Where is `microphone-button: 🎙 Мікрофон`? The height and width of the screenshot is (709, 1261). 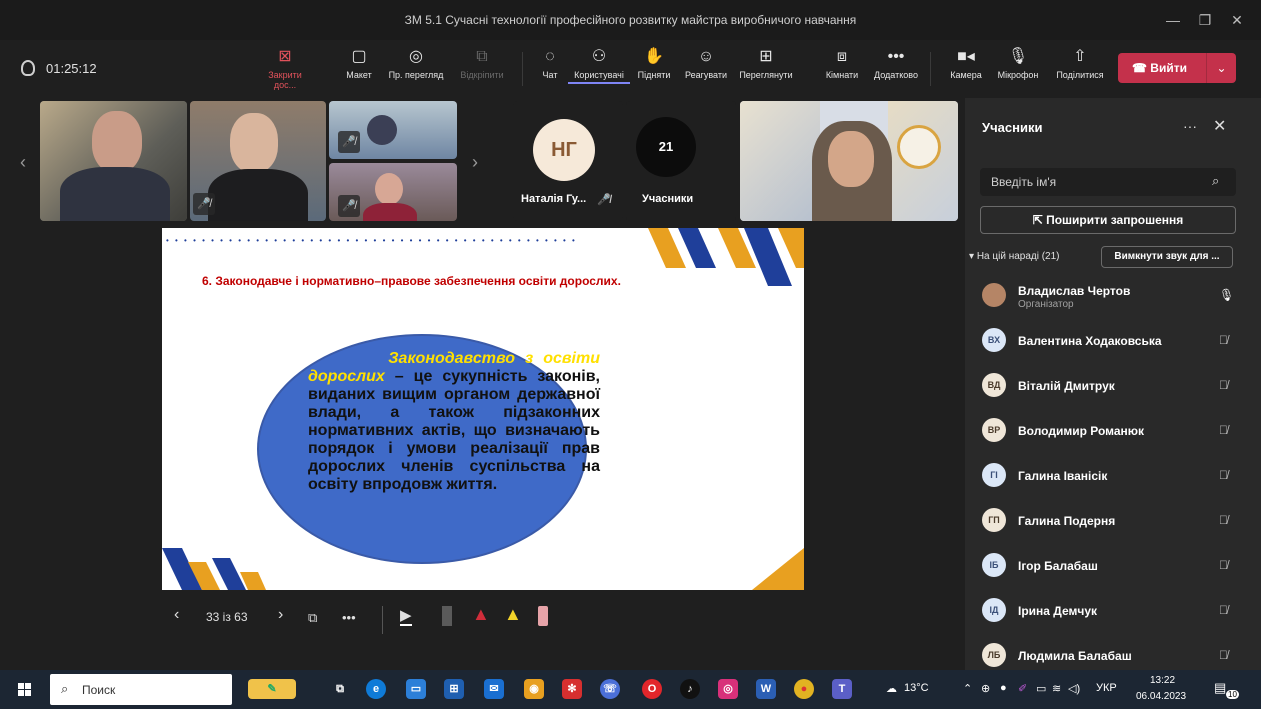 microphone-button: 🎙 Мікрофон is located at coordinates (1018, 64).